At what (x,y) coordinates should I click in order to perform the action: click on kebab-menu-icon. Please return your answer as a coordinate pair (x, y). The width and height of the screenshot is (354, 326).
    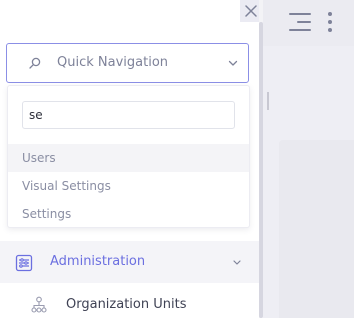
    Looking at the image, I should click on (330, 22).